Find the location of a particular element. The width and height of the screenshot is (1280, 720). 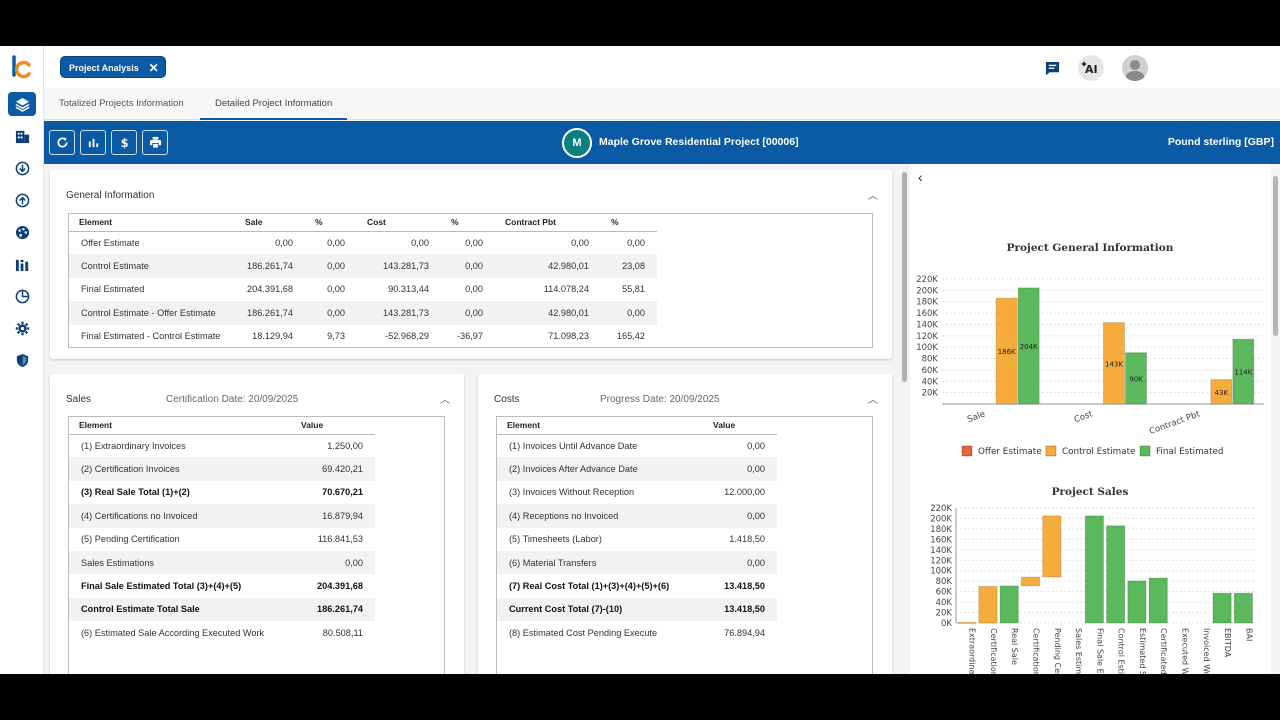

column-header: Value is located at coordinates (333, 426).